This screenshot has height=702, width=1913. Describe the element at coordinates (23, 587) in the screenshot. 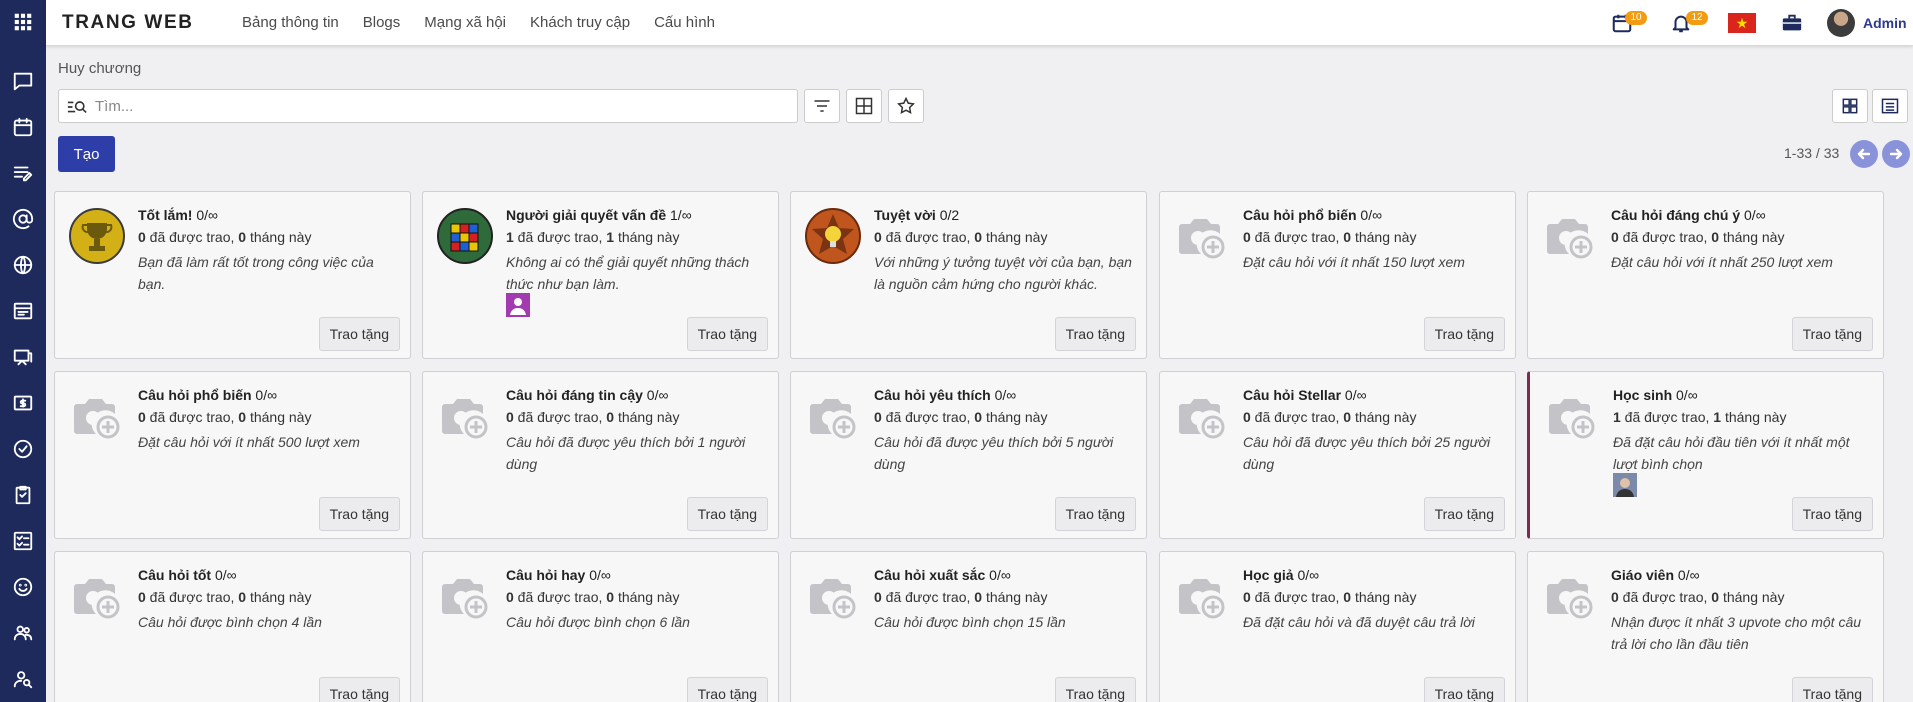

I see `smiley-icon` at that location.